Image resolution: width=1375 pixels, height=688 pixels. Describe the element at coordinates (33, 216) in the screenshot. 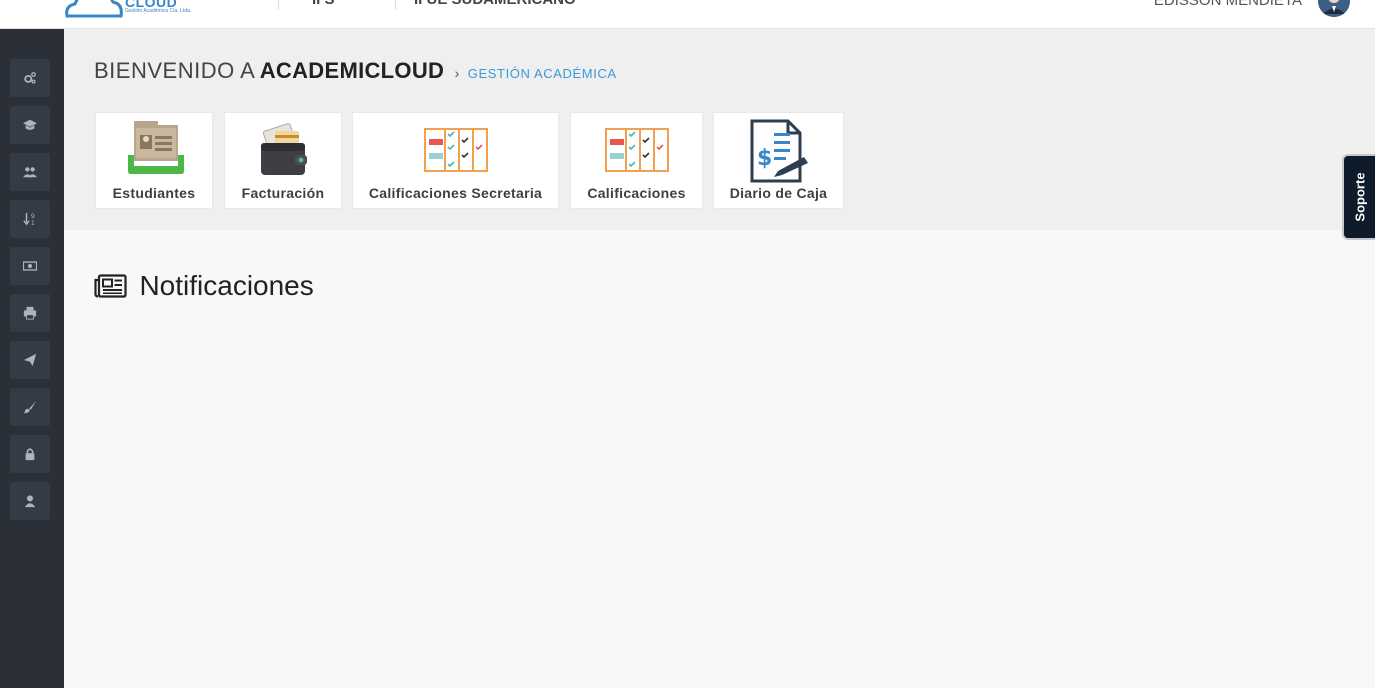

I see `svg-text: 9` at that location.